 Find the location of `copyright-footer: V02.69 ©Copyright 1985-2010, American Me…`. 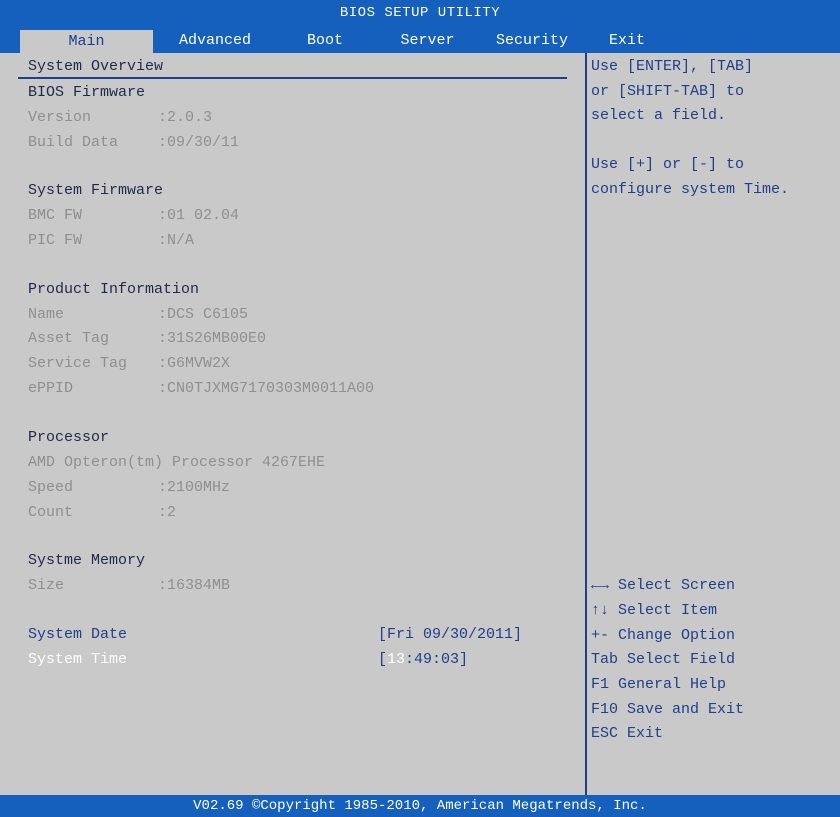

copyright-footer: V02.69 ©Copyright 1985-2010, American Me… is located at coordinates (420, 806).